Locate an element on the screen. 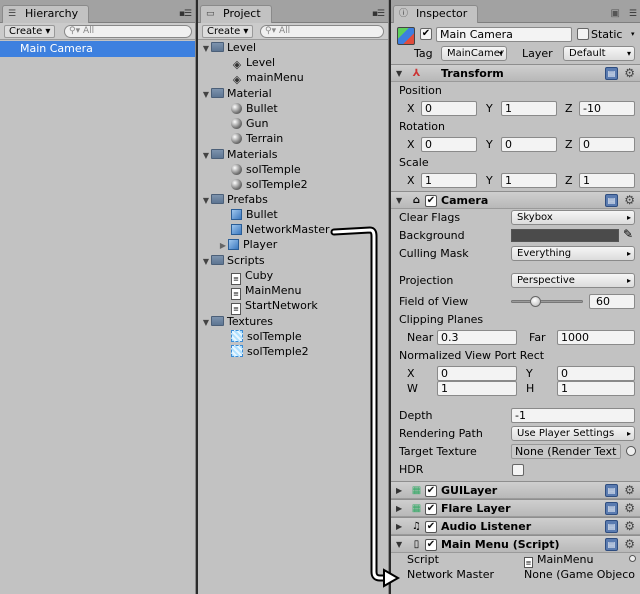  audiolistener-enabled-checkbox: ✔ is located at coordinates (431, 527).